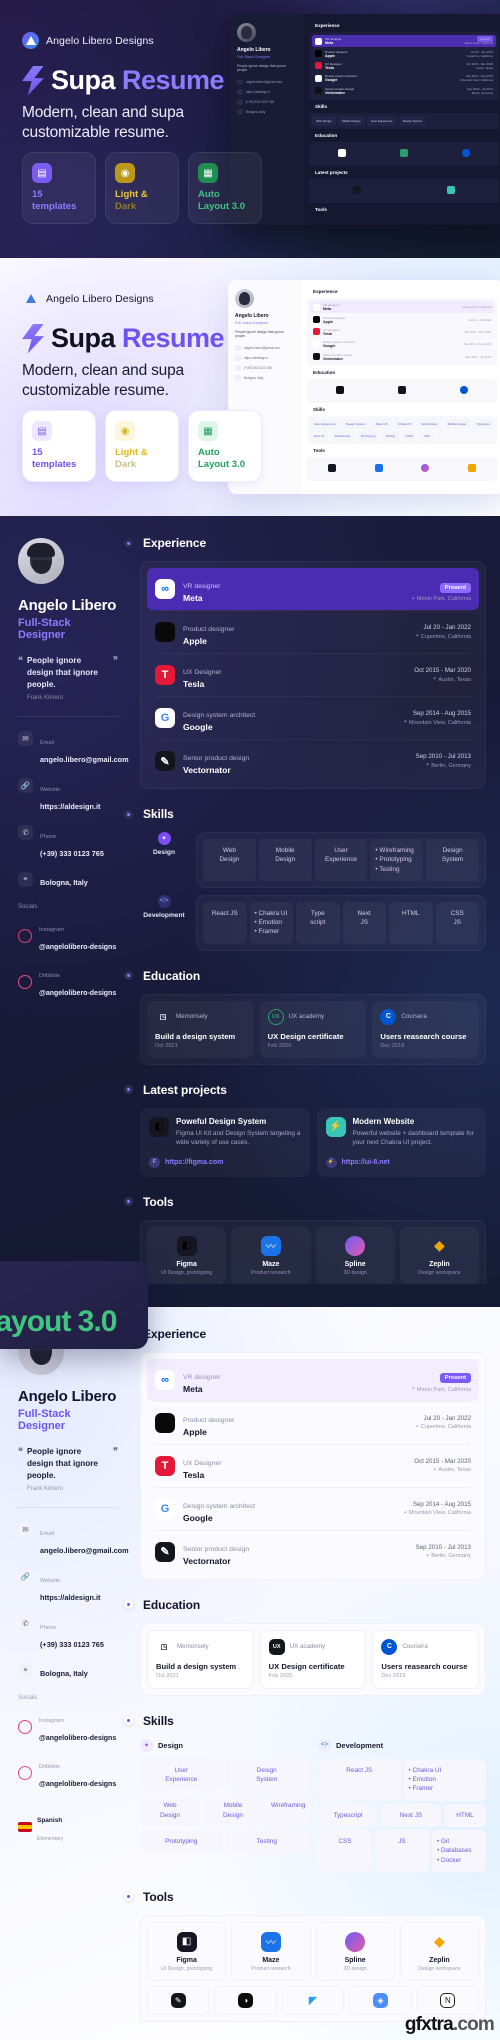 This screenshot has width=500, height=2040. Describe the element at coordinates (318, 66) in the screenshot. I see `tesla-logo-icon` at that location.